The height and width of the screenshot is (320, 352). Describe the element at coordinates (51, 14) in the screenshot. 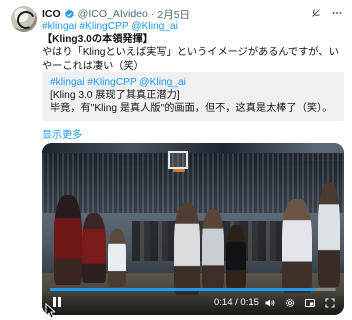

I see `author-name: ICO` at that location.